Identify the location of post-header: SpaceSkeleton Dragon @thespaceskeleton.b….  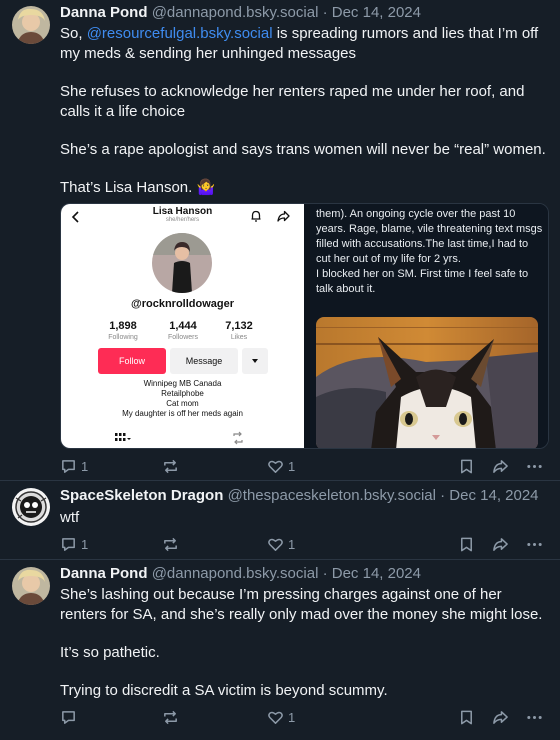
(299, 496).